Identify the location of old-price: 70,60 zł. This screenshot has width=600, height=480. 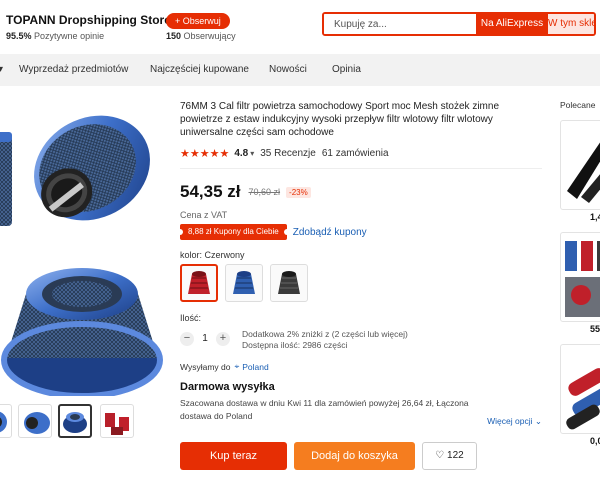
(264, 192).